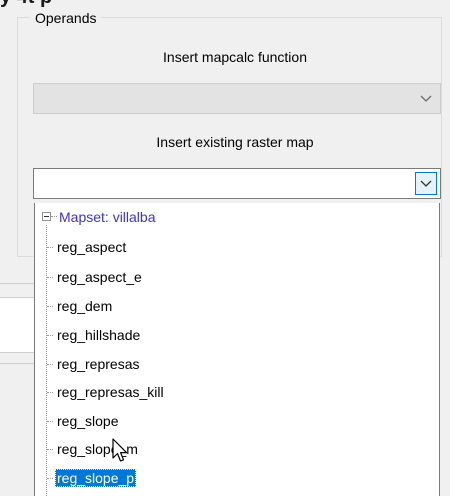  I want to click on minus-box-icon, so click(46, 216).